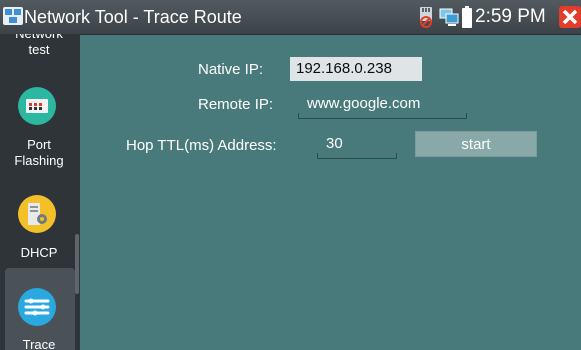 Image resolution: width=581 pixels, height=350 pixels. Describe the element at coordinates (510, 16) in the screenshot. I see `clock: 2:59 PM` at that location.